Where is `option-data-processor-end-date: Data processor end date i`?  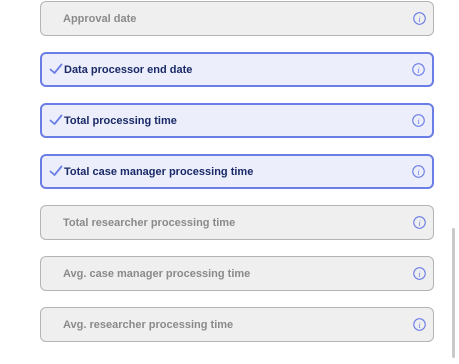 option-data-processor-end-date: Data processor end date i is located at coordinates (237, 69).